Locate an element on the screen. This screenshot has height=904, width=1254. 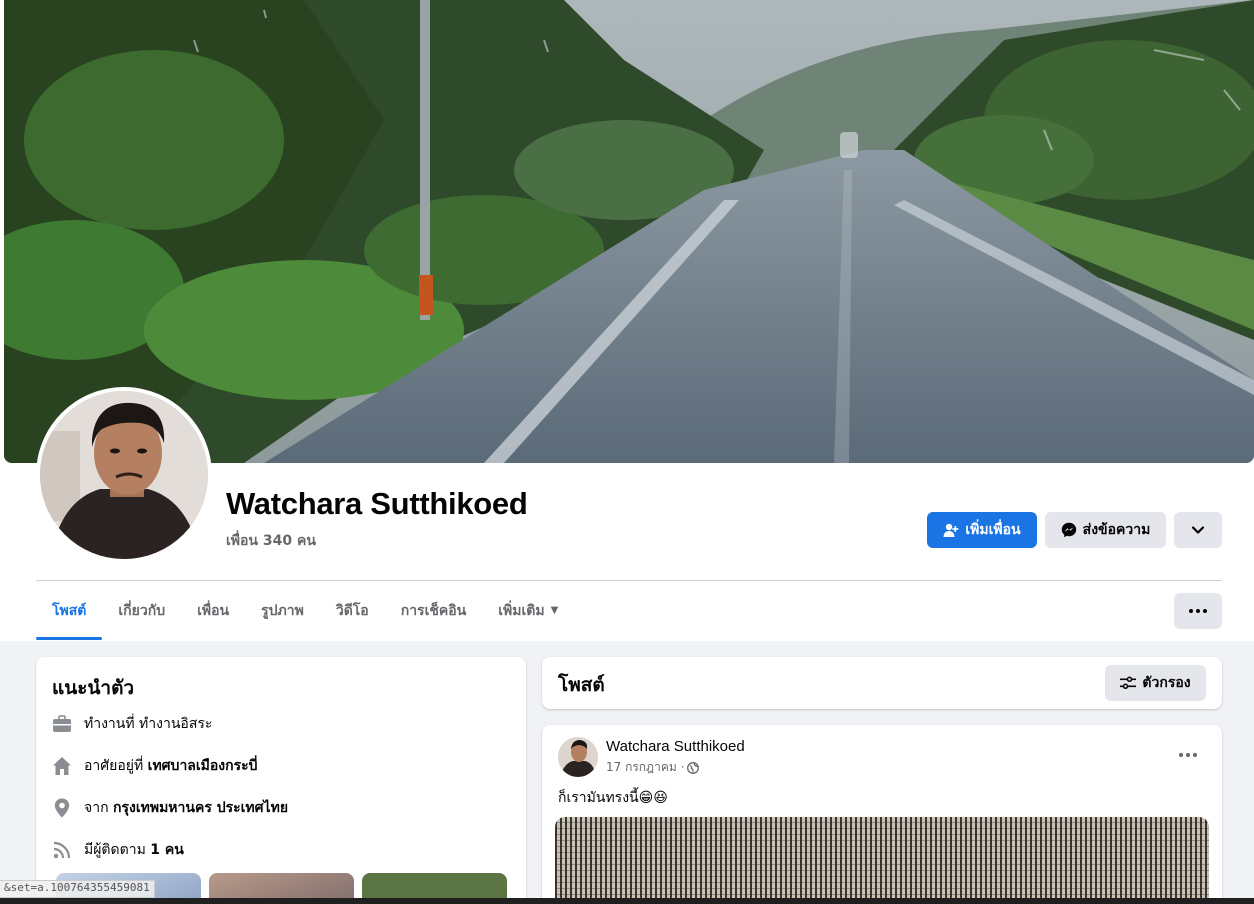
tab-label: โพสต์ is located at coordinates (69, 610).